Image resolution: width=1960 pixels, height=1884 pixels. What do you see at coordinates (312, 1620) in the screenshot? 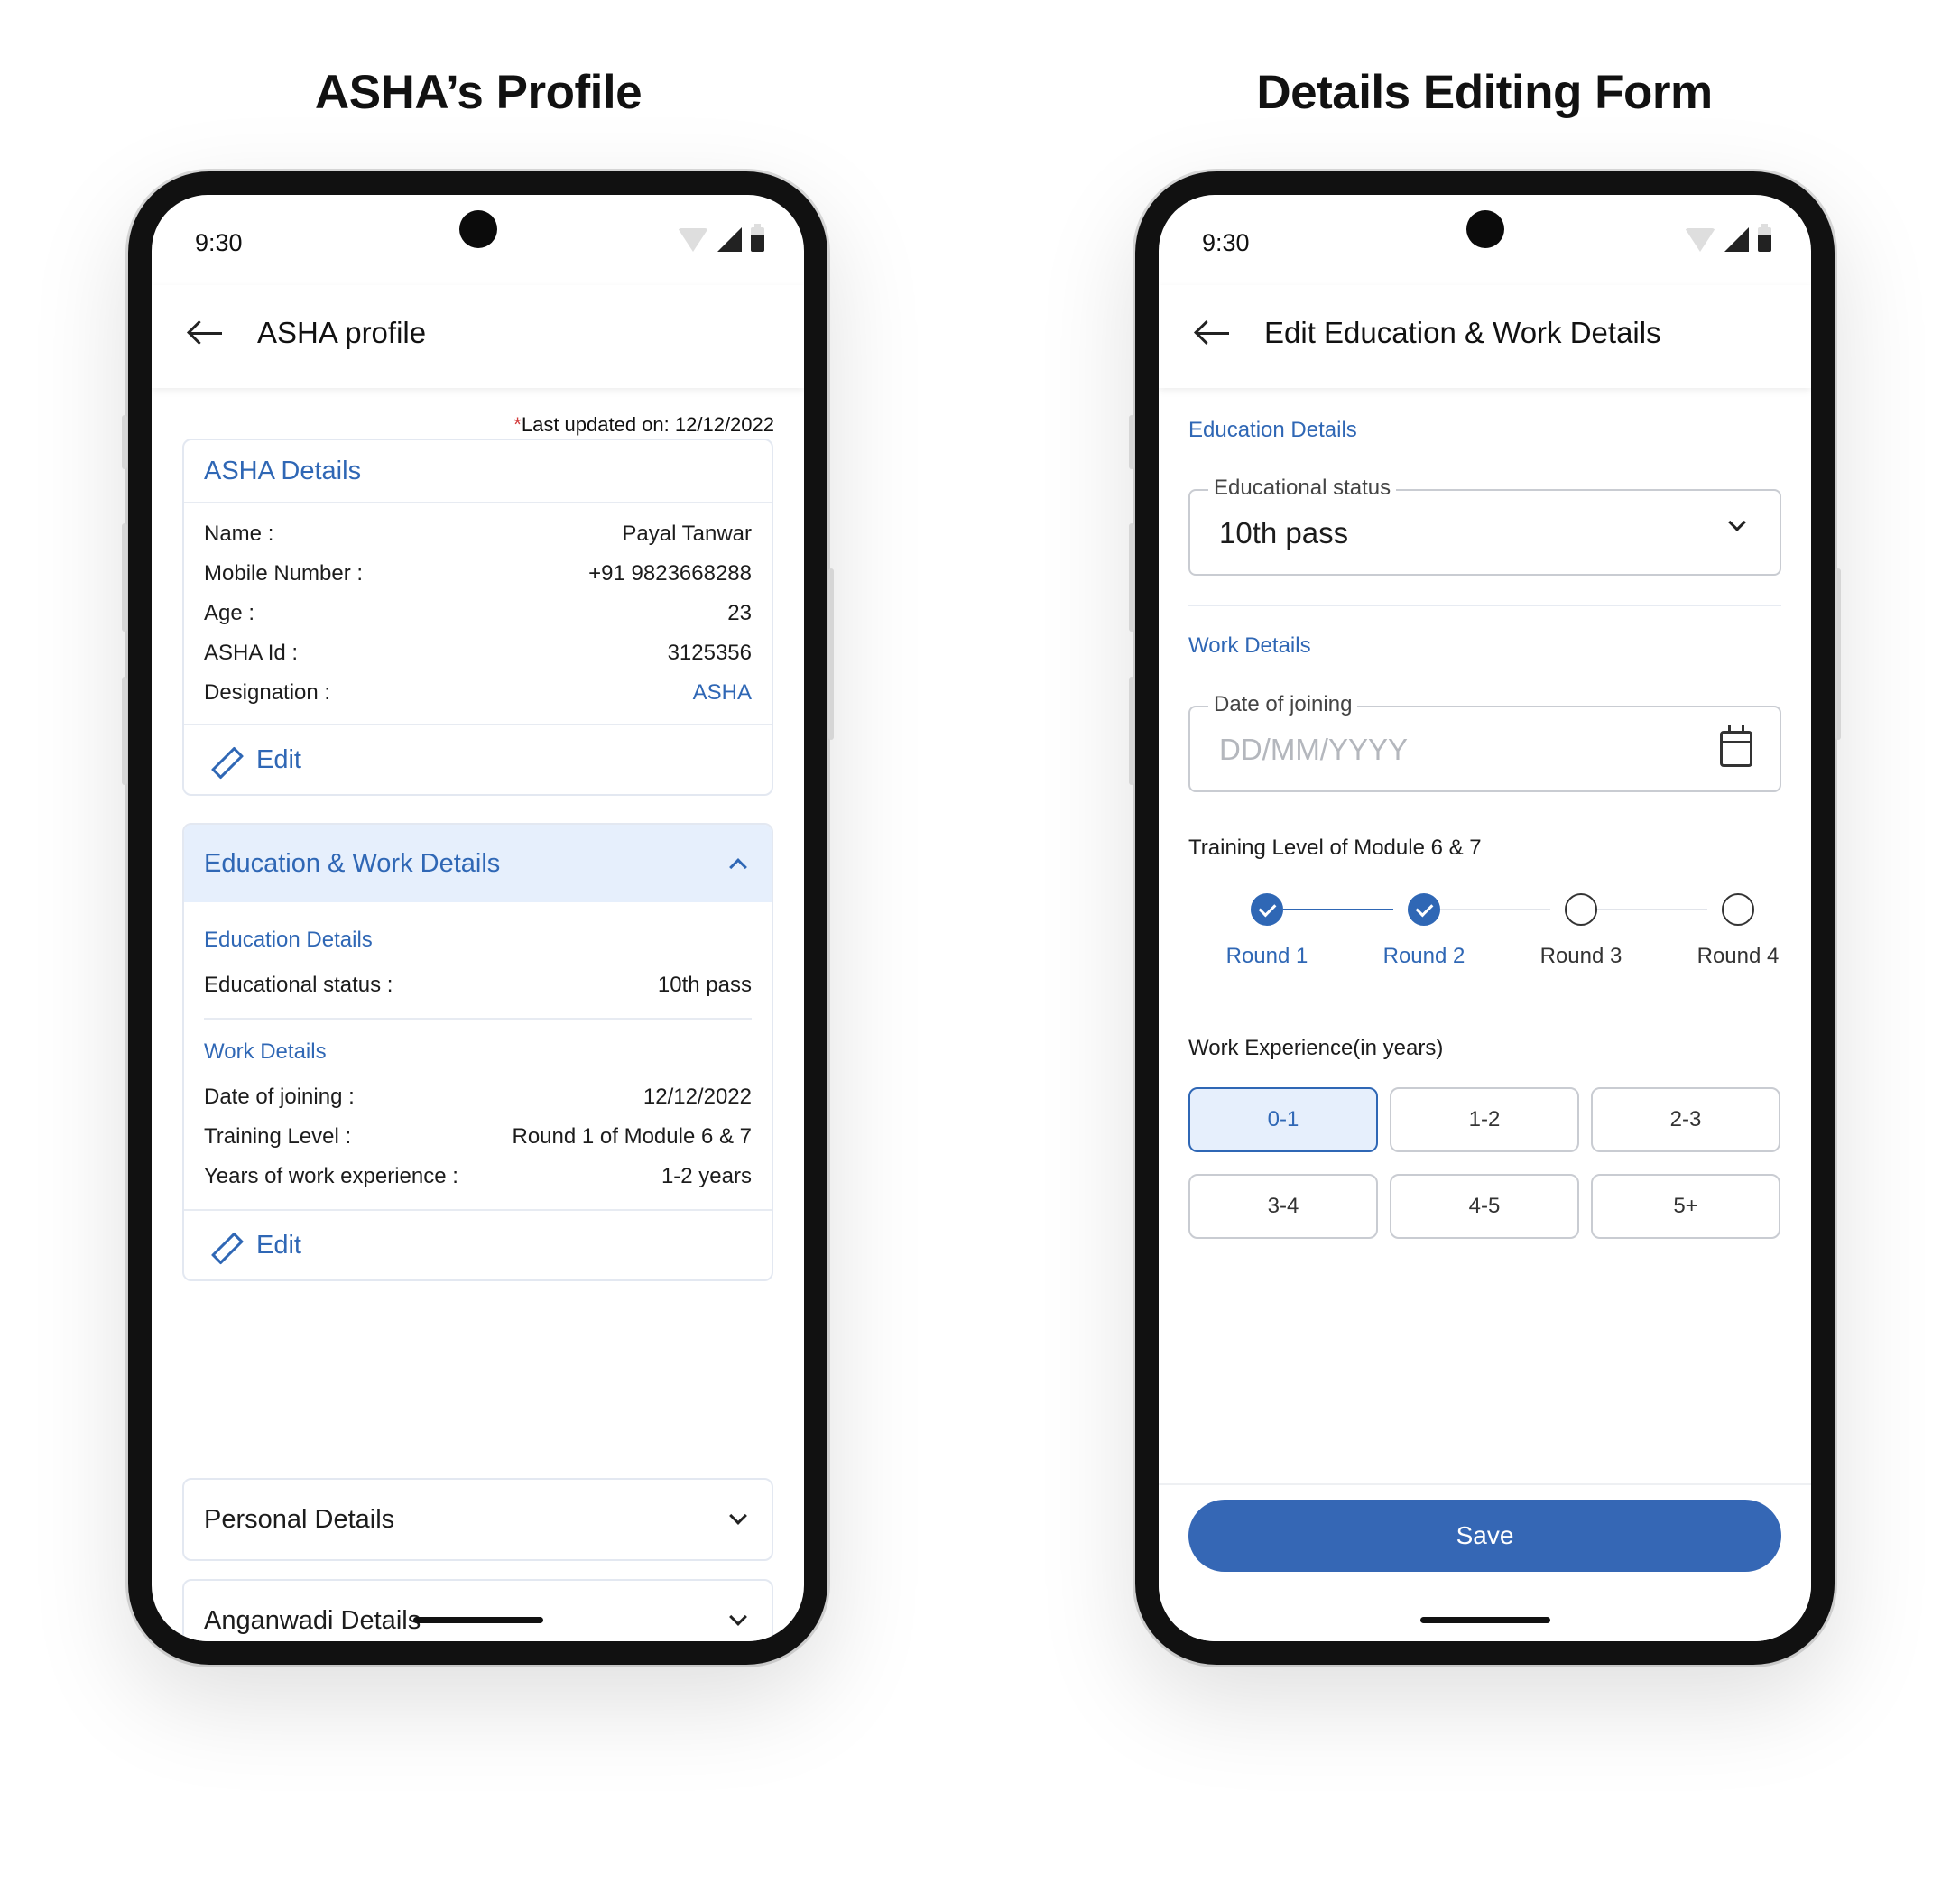
I see `accordion-title: Anganwadi Details` at bounding box center [312, 1620].